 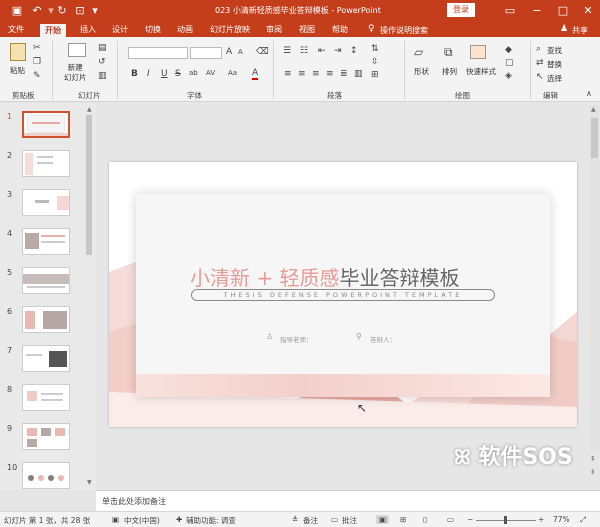 What do you see at coordinates (304, 51) in the screenshot?
I see `numbering-icon: ☷` at bounding box center [304, 51].